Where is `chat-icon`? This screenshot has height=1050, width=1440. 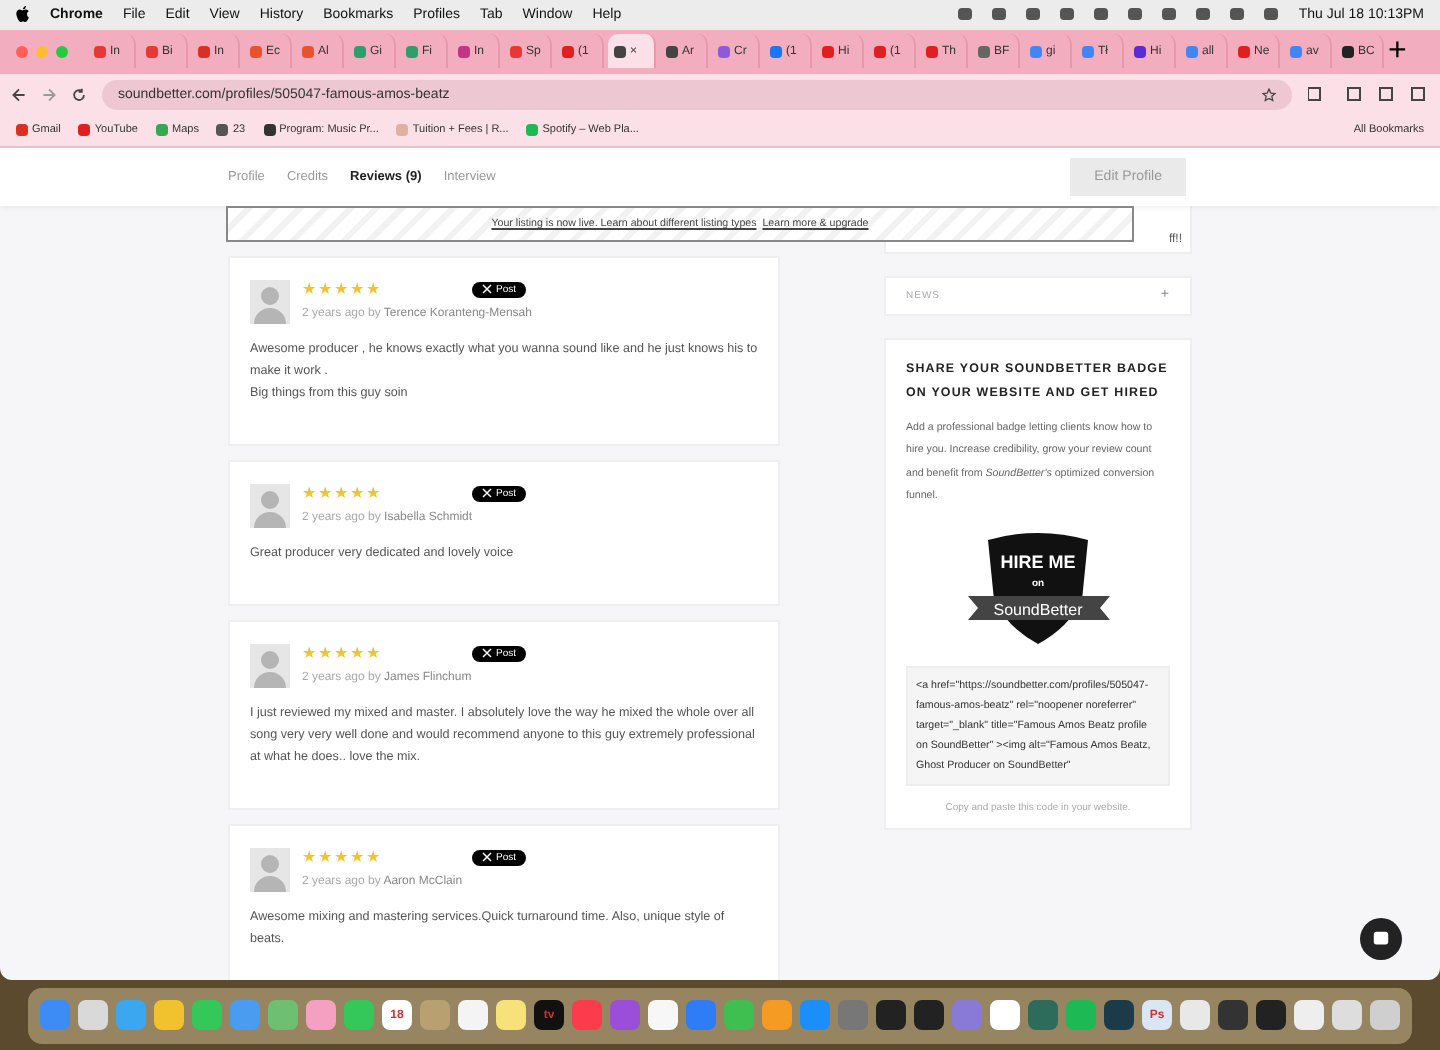 chat-icon is located at coordinates (1381, 939).